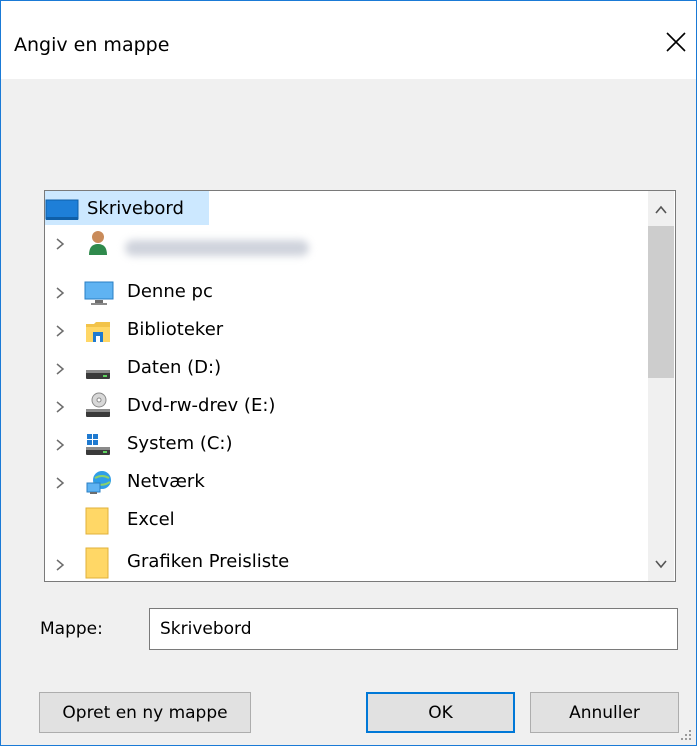 The height and width of the screenshot is (746, 697). What do you see at coordinates (98, 444) in the screenshot?
I see `system-drive-icon` at bounding box center [98, 444].